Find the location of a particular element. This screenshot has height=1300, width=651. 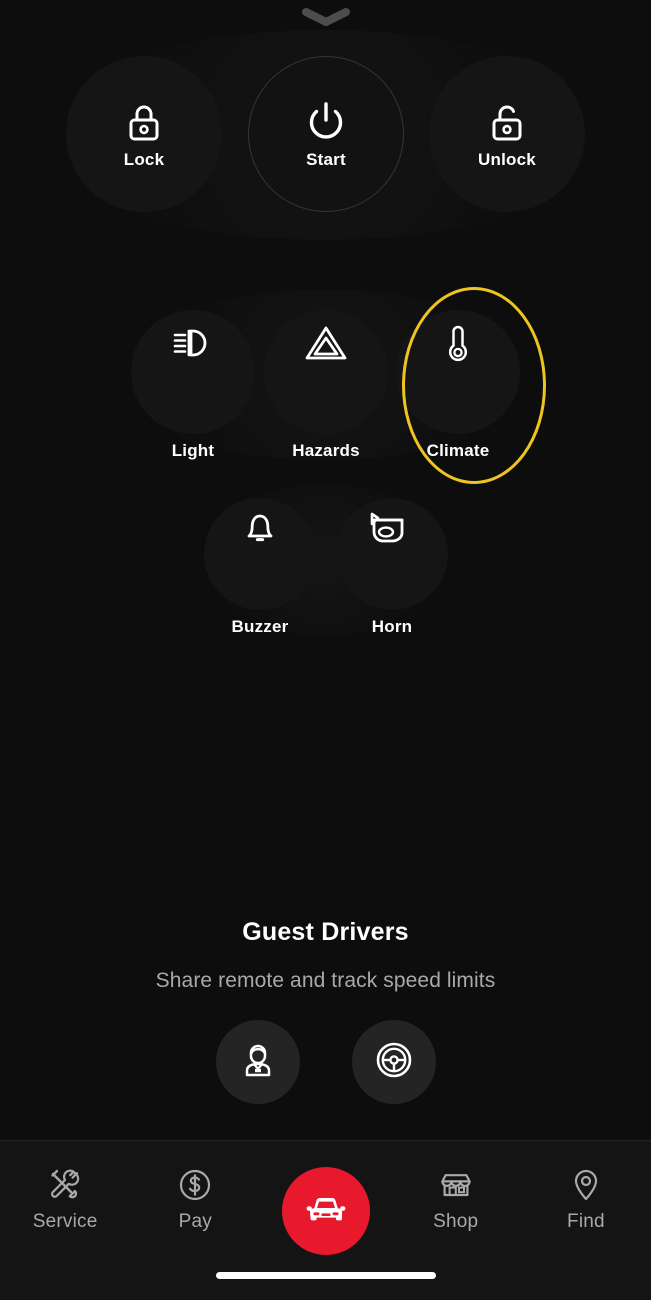

car-front-icon is located at coordinates (326, 1211).